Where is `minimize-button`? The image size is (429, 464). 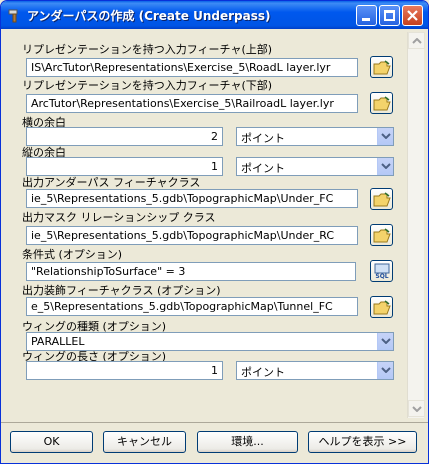
minimize-button is located at coordinates (366, 15).